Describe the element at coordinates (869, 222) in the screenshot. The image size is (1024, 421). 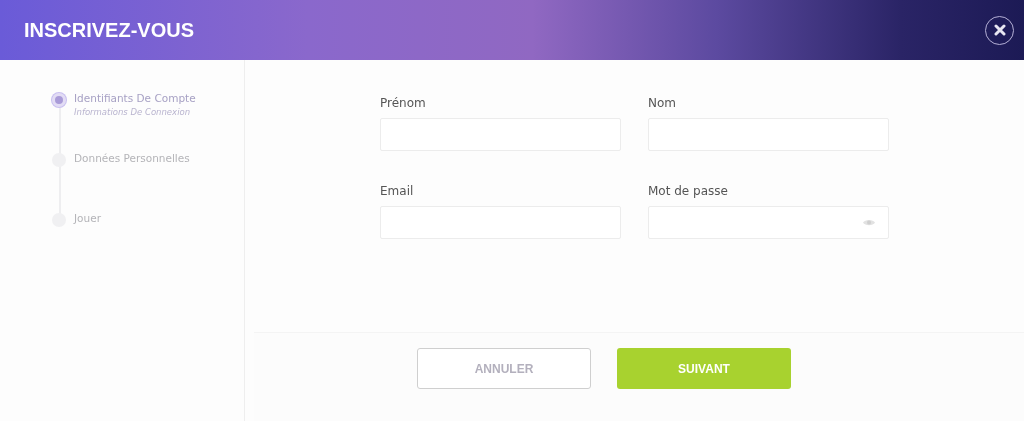
I see `eye-icon` at that location.